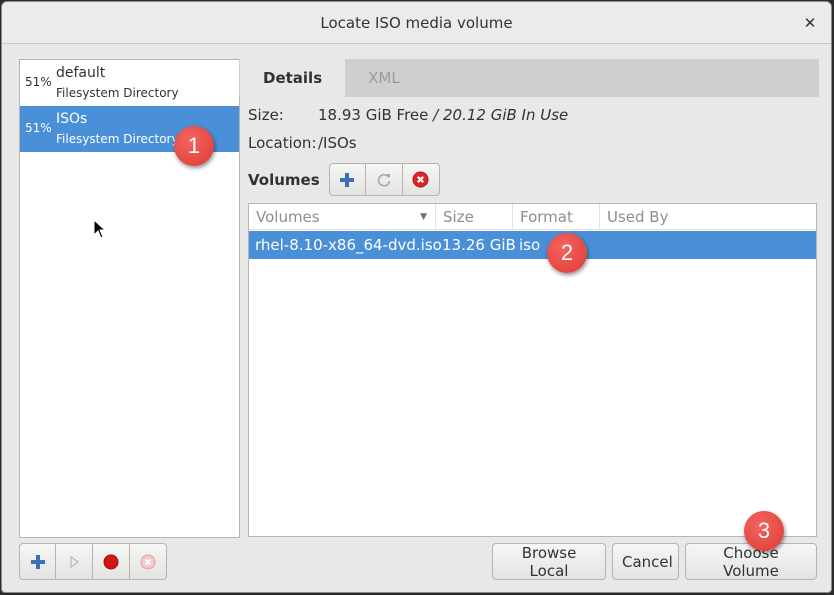  I want to click on volumes-label: Volumes, so click(284, 179).